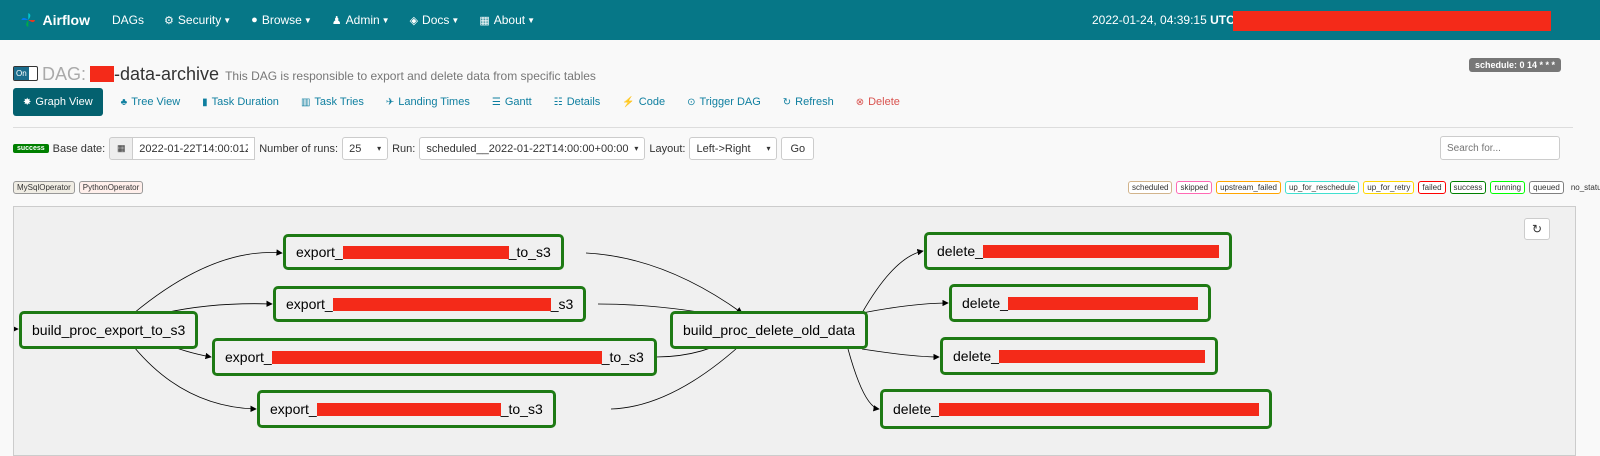 The image size is (1600, 456). Describe the element at coordinates (194, 148) in the screenshot. I see `base-date-input` at that location.